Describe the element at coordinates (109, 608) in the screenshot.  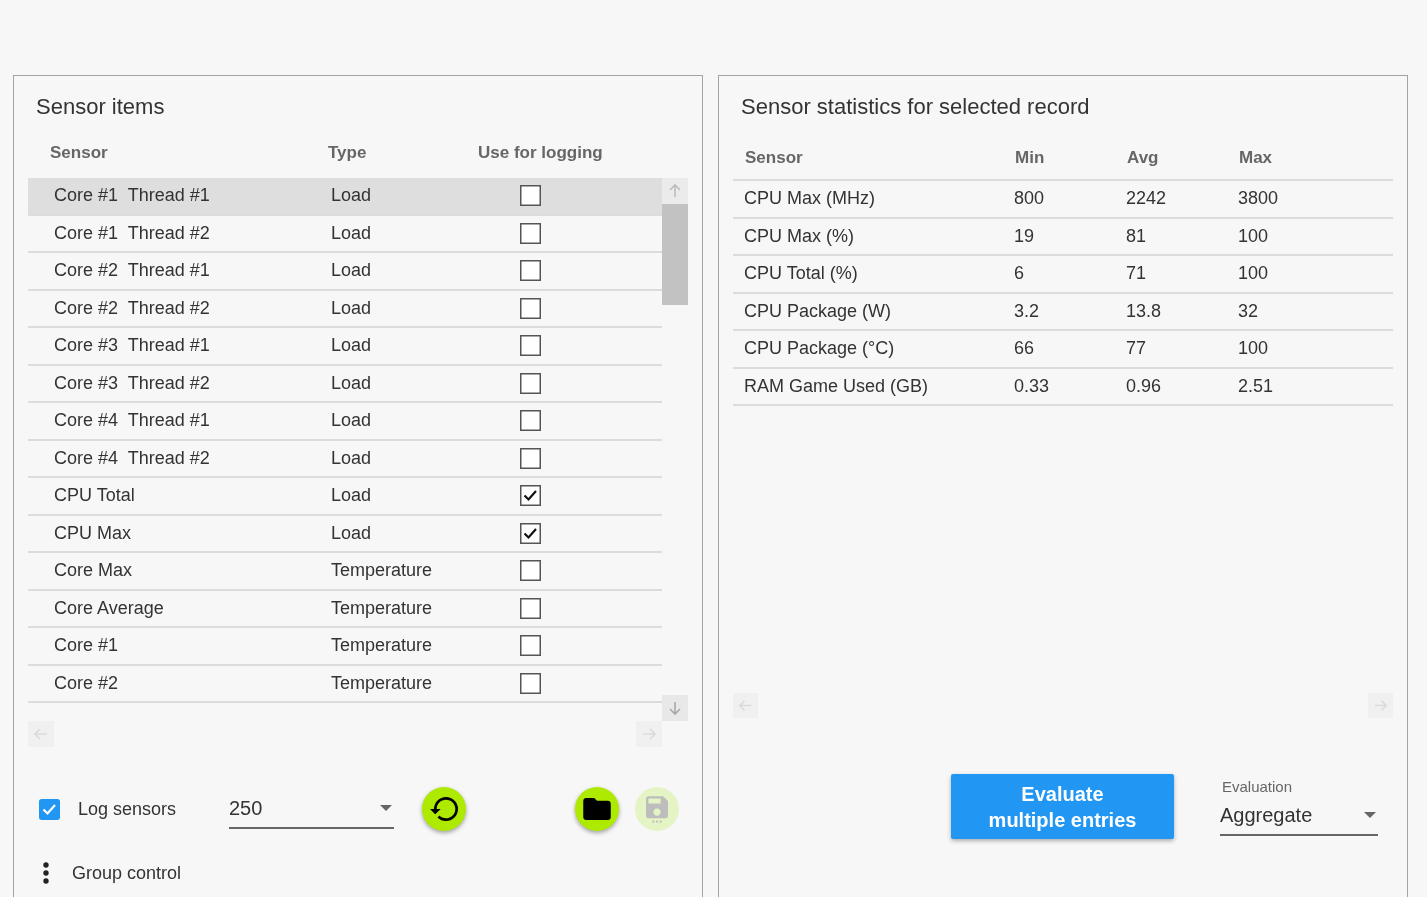
I see `sensor-name: Core Average` at that location.